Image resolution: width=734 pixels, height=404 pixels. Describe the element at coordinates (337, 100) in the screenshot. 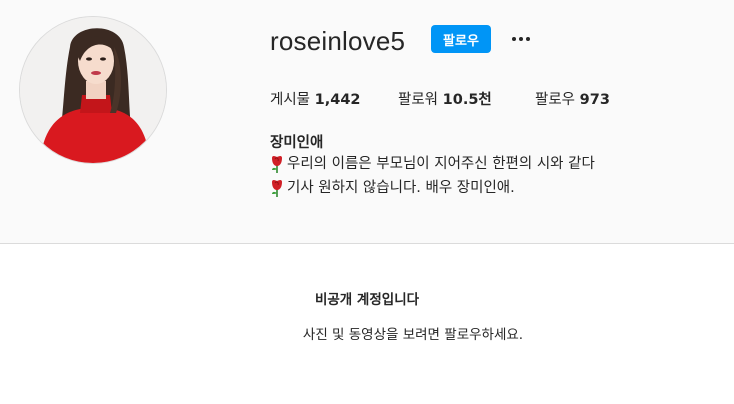

I see `stat-posts-value: 1,442` at that location.